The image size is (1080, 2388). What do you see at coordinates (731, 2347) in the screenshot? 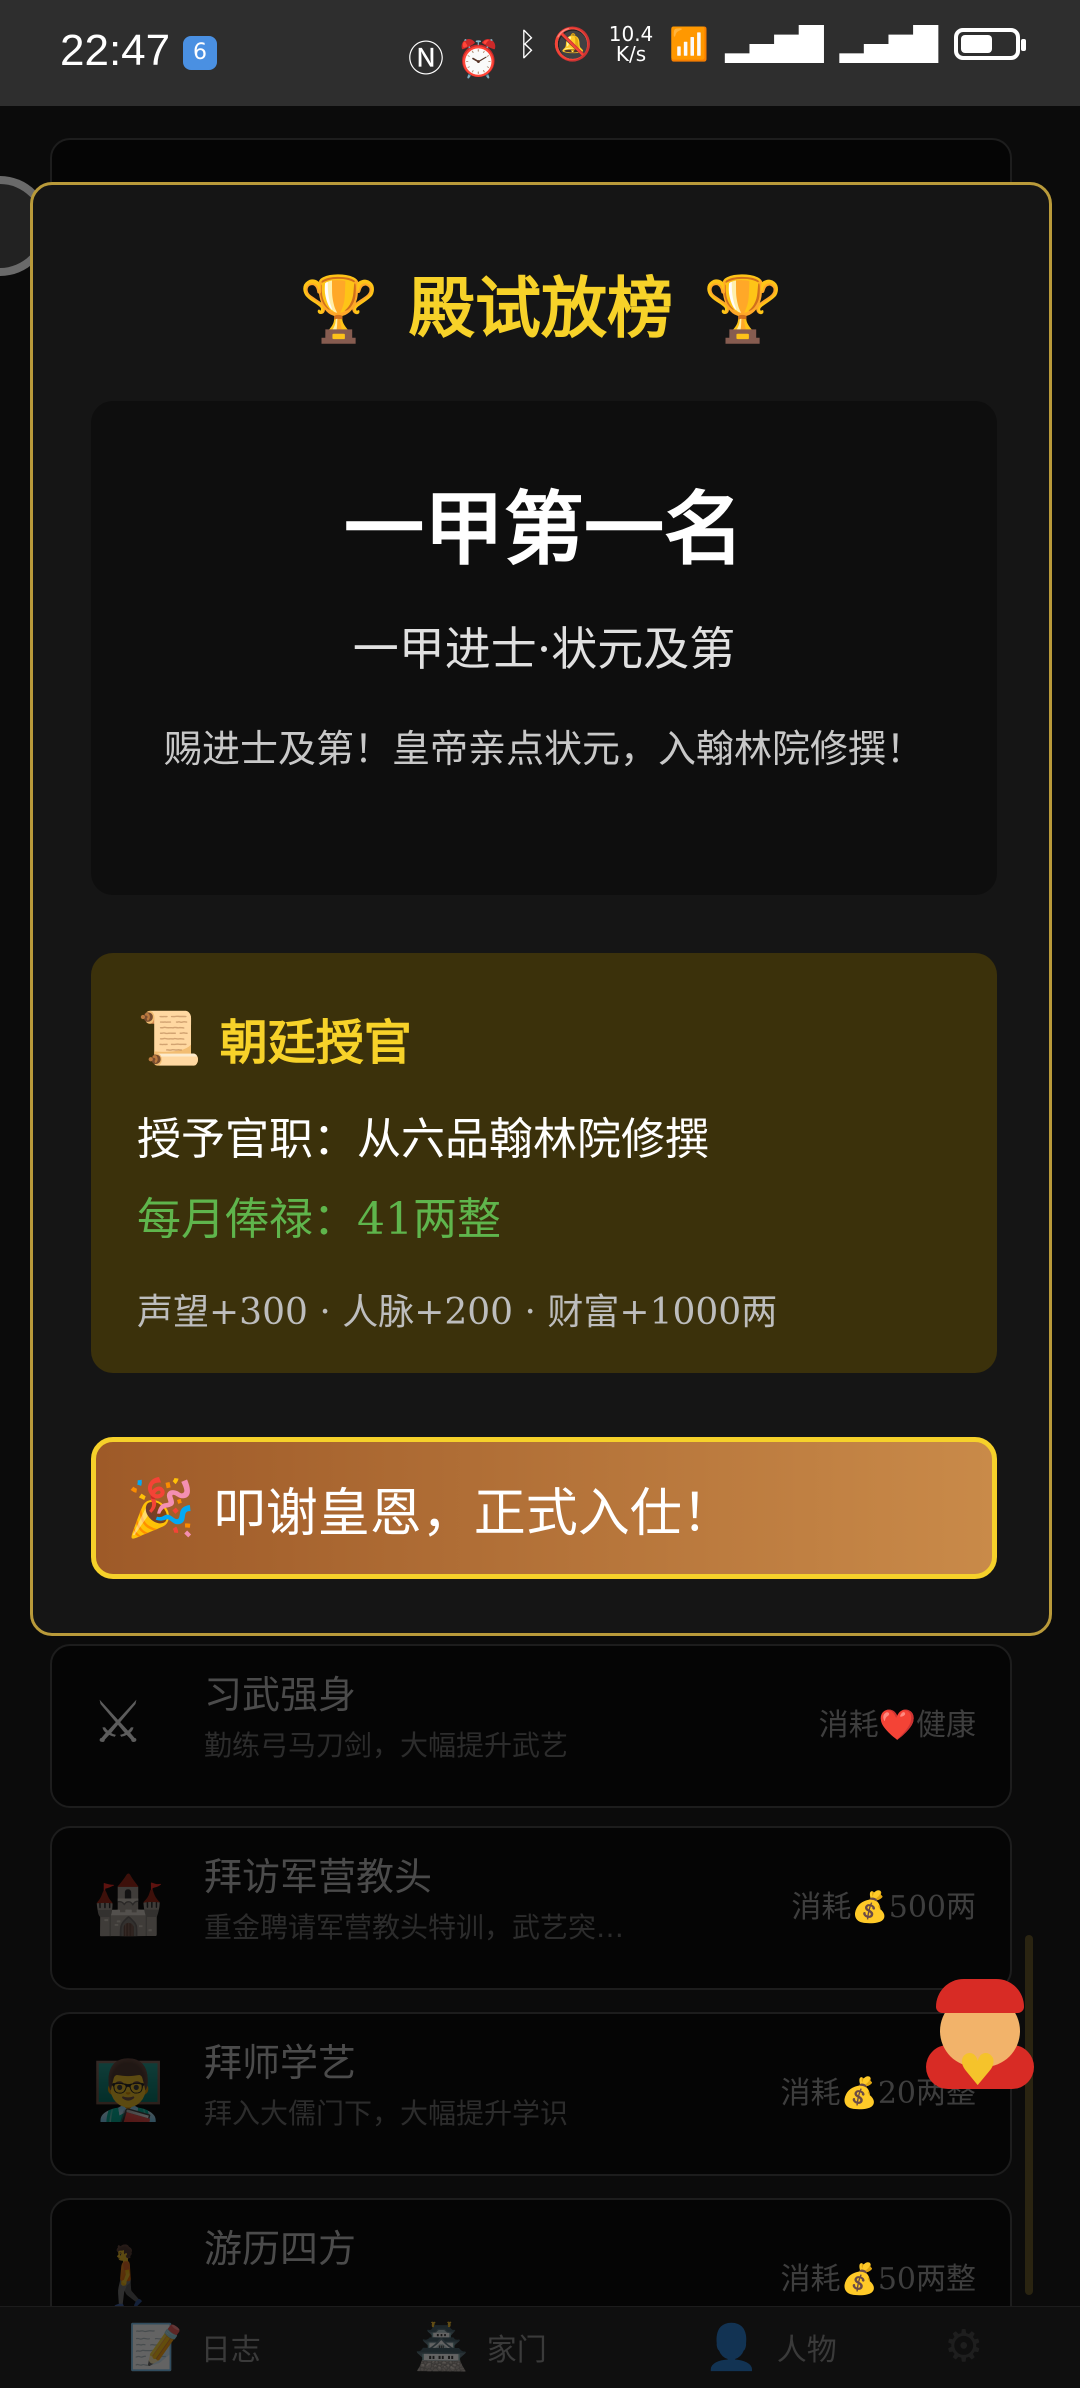
I see `person-icon: 👤` at bounding box center [731, 2347].